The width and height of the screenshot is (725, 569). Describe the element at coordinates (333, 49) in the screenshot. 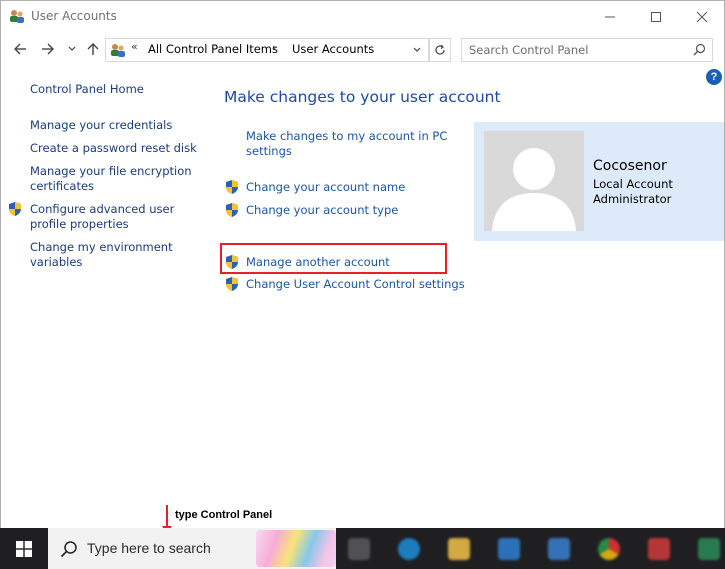

I see `breadcrumb-user-accounts: User Accounts` at that location.